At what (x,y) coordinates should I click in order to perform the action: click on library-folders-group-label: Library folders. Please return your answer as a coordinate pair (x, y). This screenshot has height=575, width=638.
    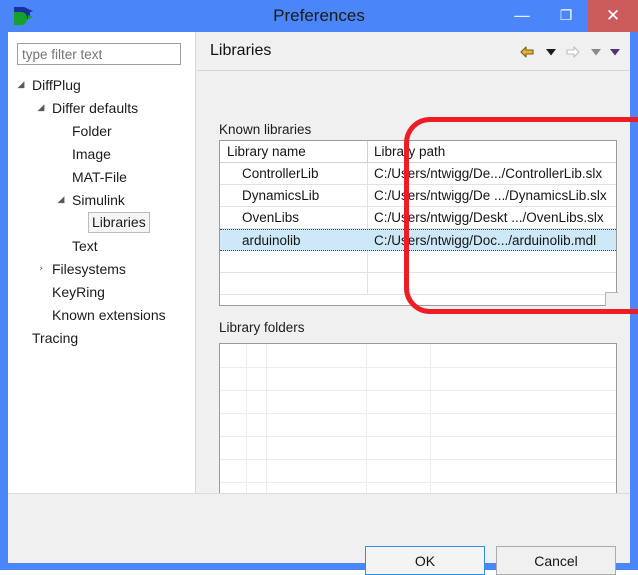
    Looking at the image, I should click on (262, 327).